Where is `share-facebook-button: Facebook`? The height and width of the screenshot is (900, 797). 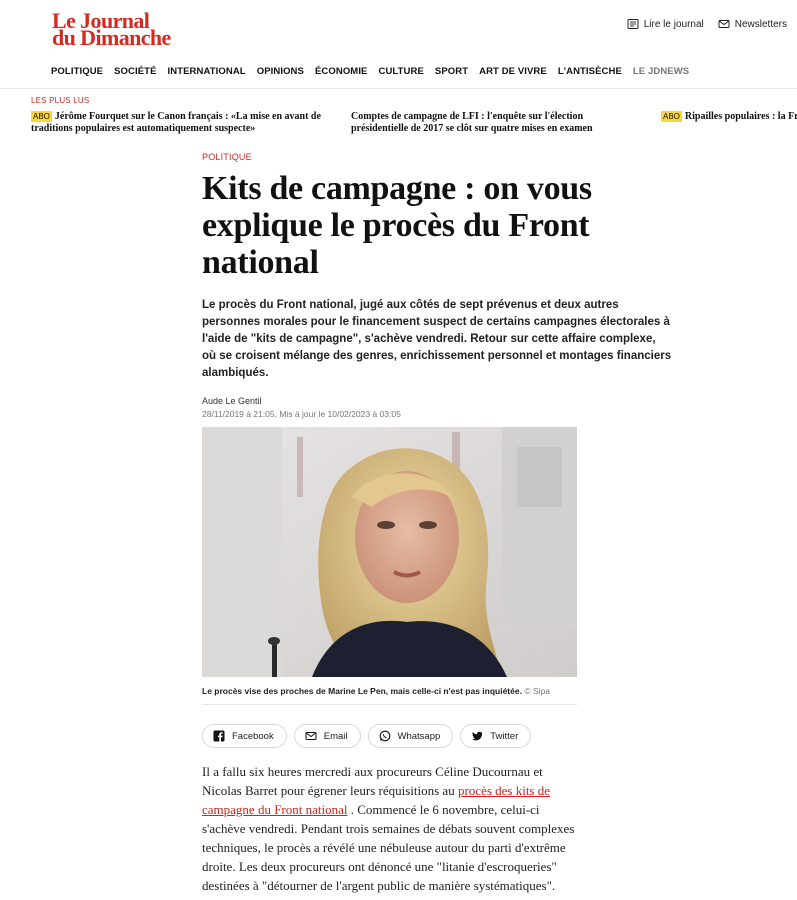 share-facebook-button: Facebook is located at coordinates (244, 736).